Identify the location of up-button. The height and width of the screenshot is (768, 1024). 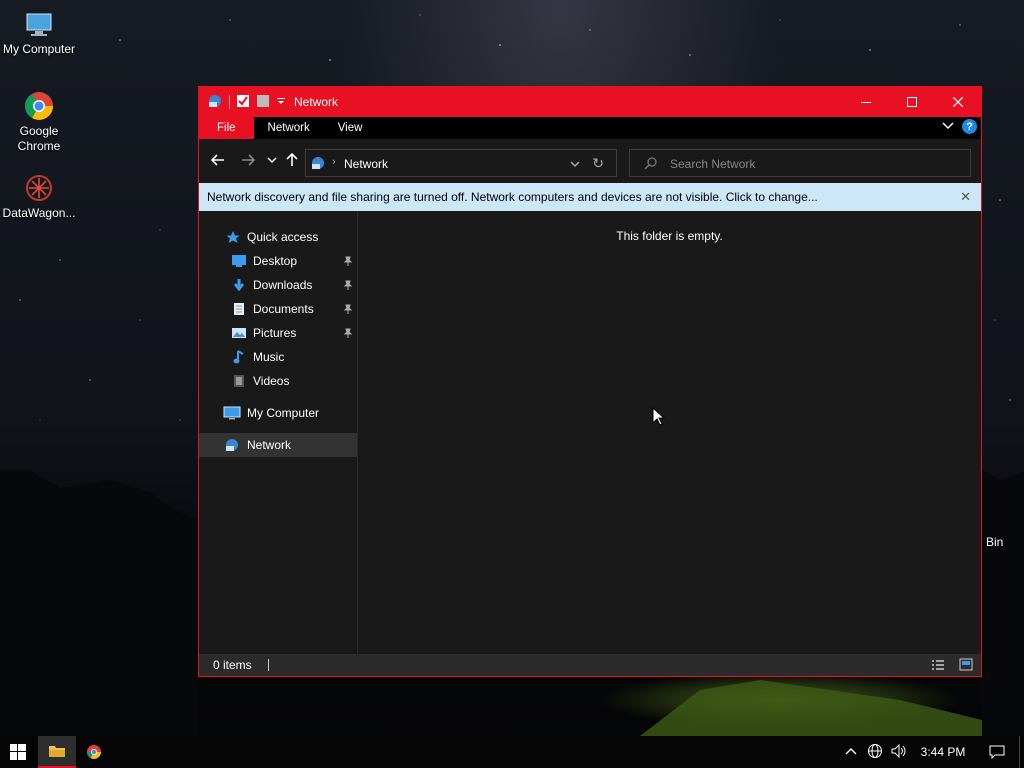
(292, 161).